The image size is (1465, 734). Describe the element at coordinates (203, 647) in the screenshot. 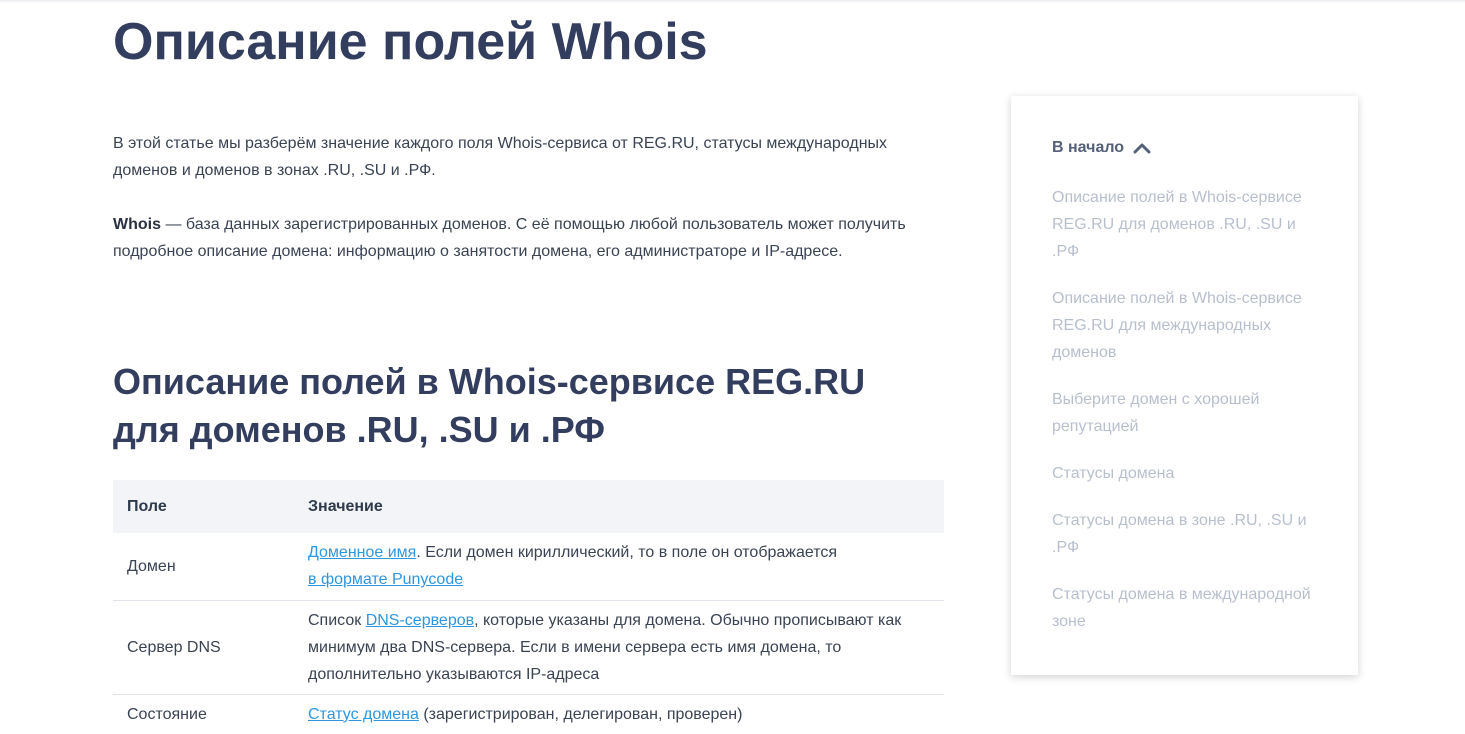

I see `row-field: Сервер DNS` at that location.